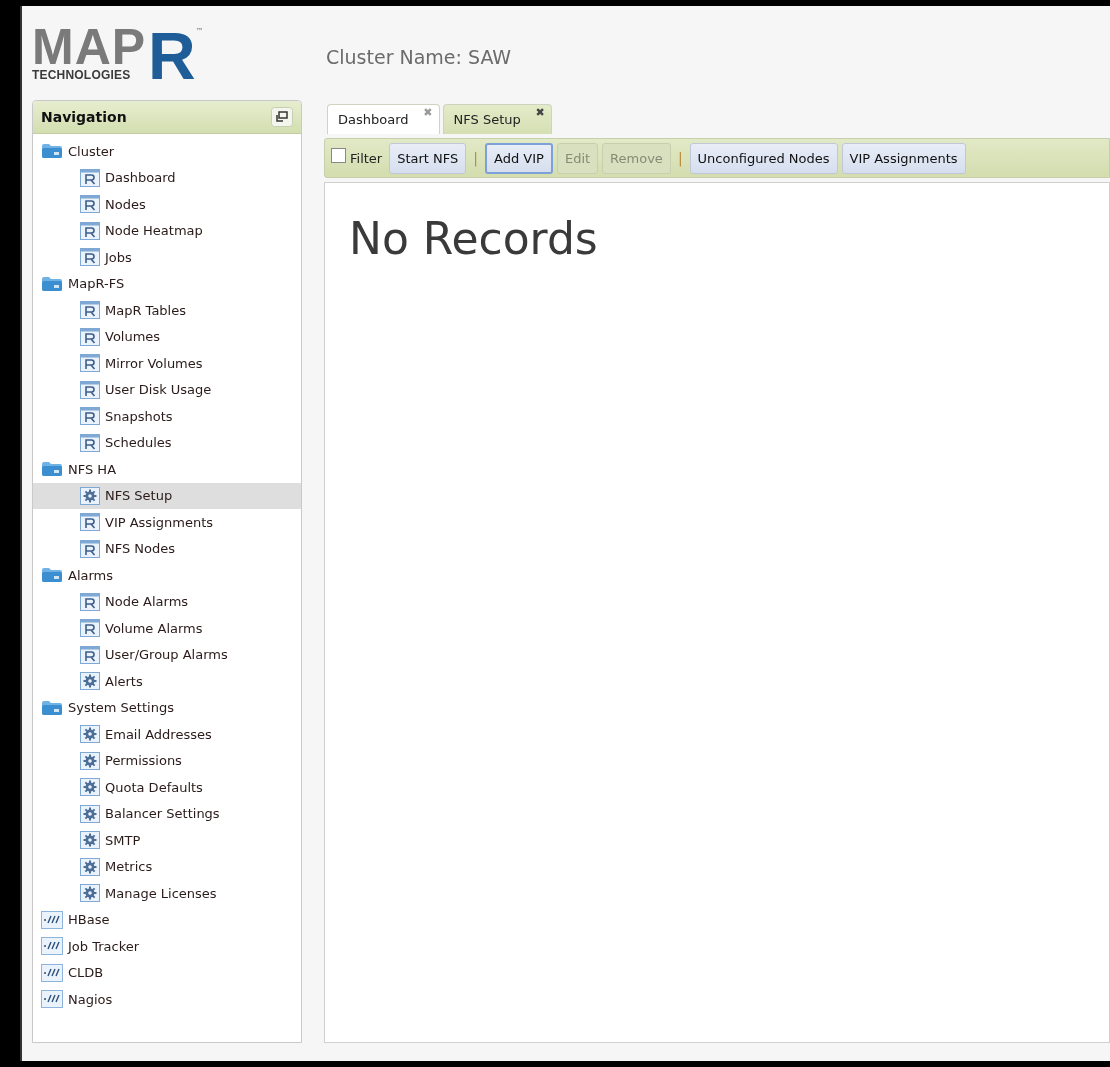  I want to click on nav-item: Snapshots, so click(167, 416).